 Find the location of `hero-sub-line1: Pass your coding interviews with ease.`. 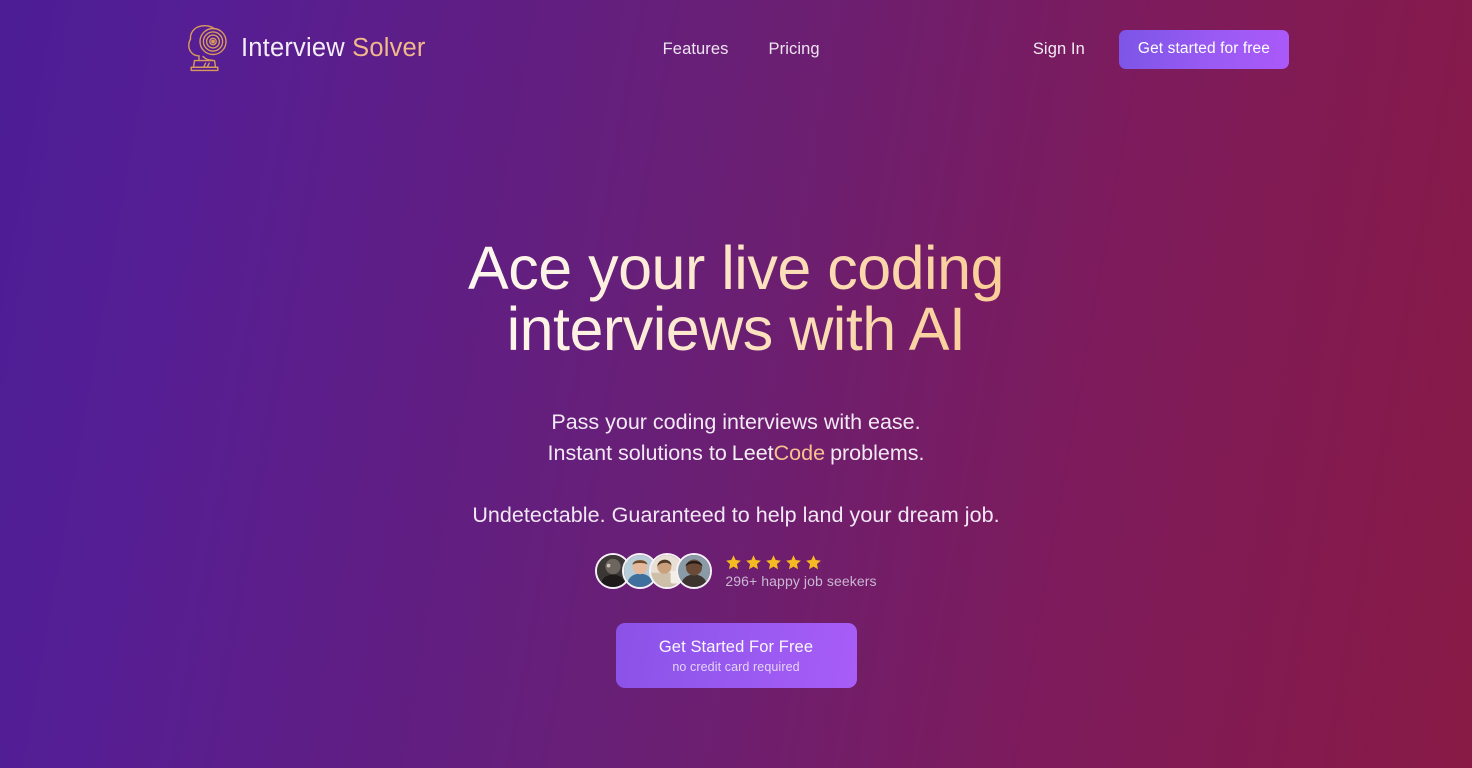

hero-sub-line1: Pass your coding interviews with ease. is located at coordinates (736, 422).